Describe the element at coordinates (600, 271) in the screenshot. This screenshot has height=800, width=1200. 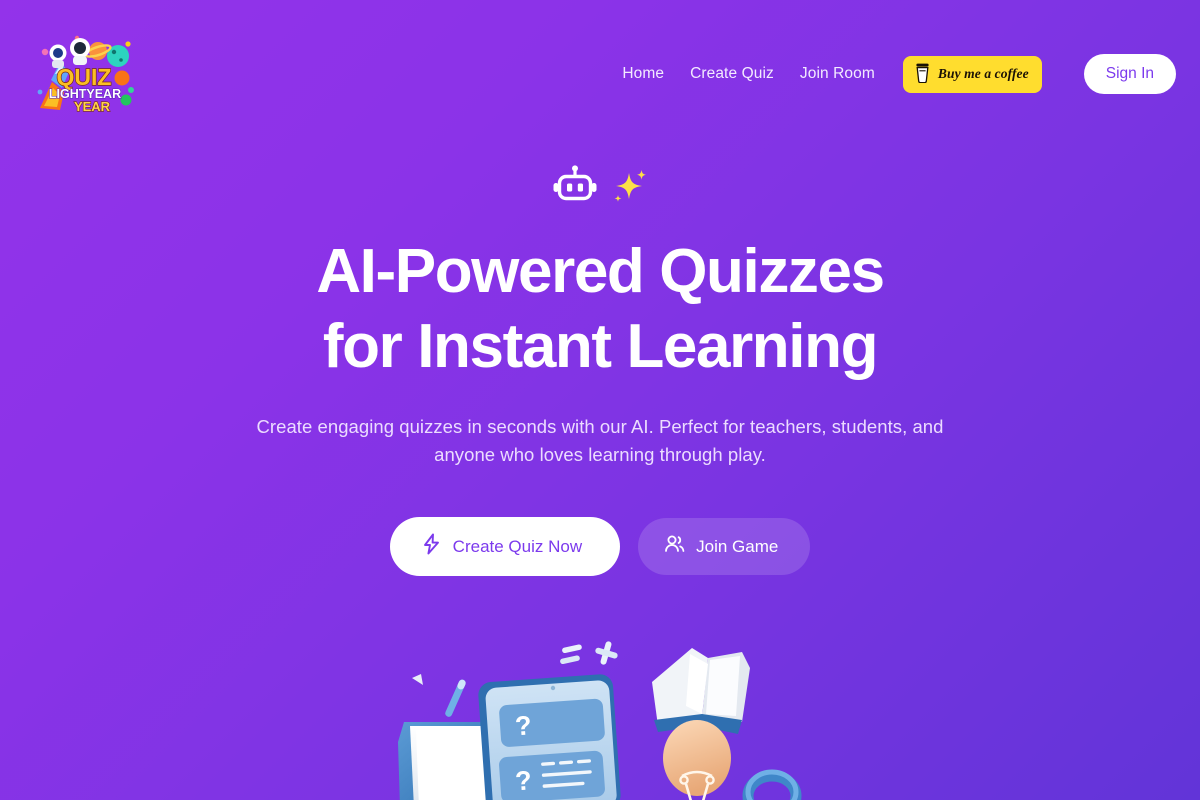
I see `hero-title-line-1: AI-Powered Quizzes` at that location.